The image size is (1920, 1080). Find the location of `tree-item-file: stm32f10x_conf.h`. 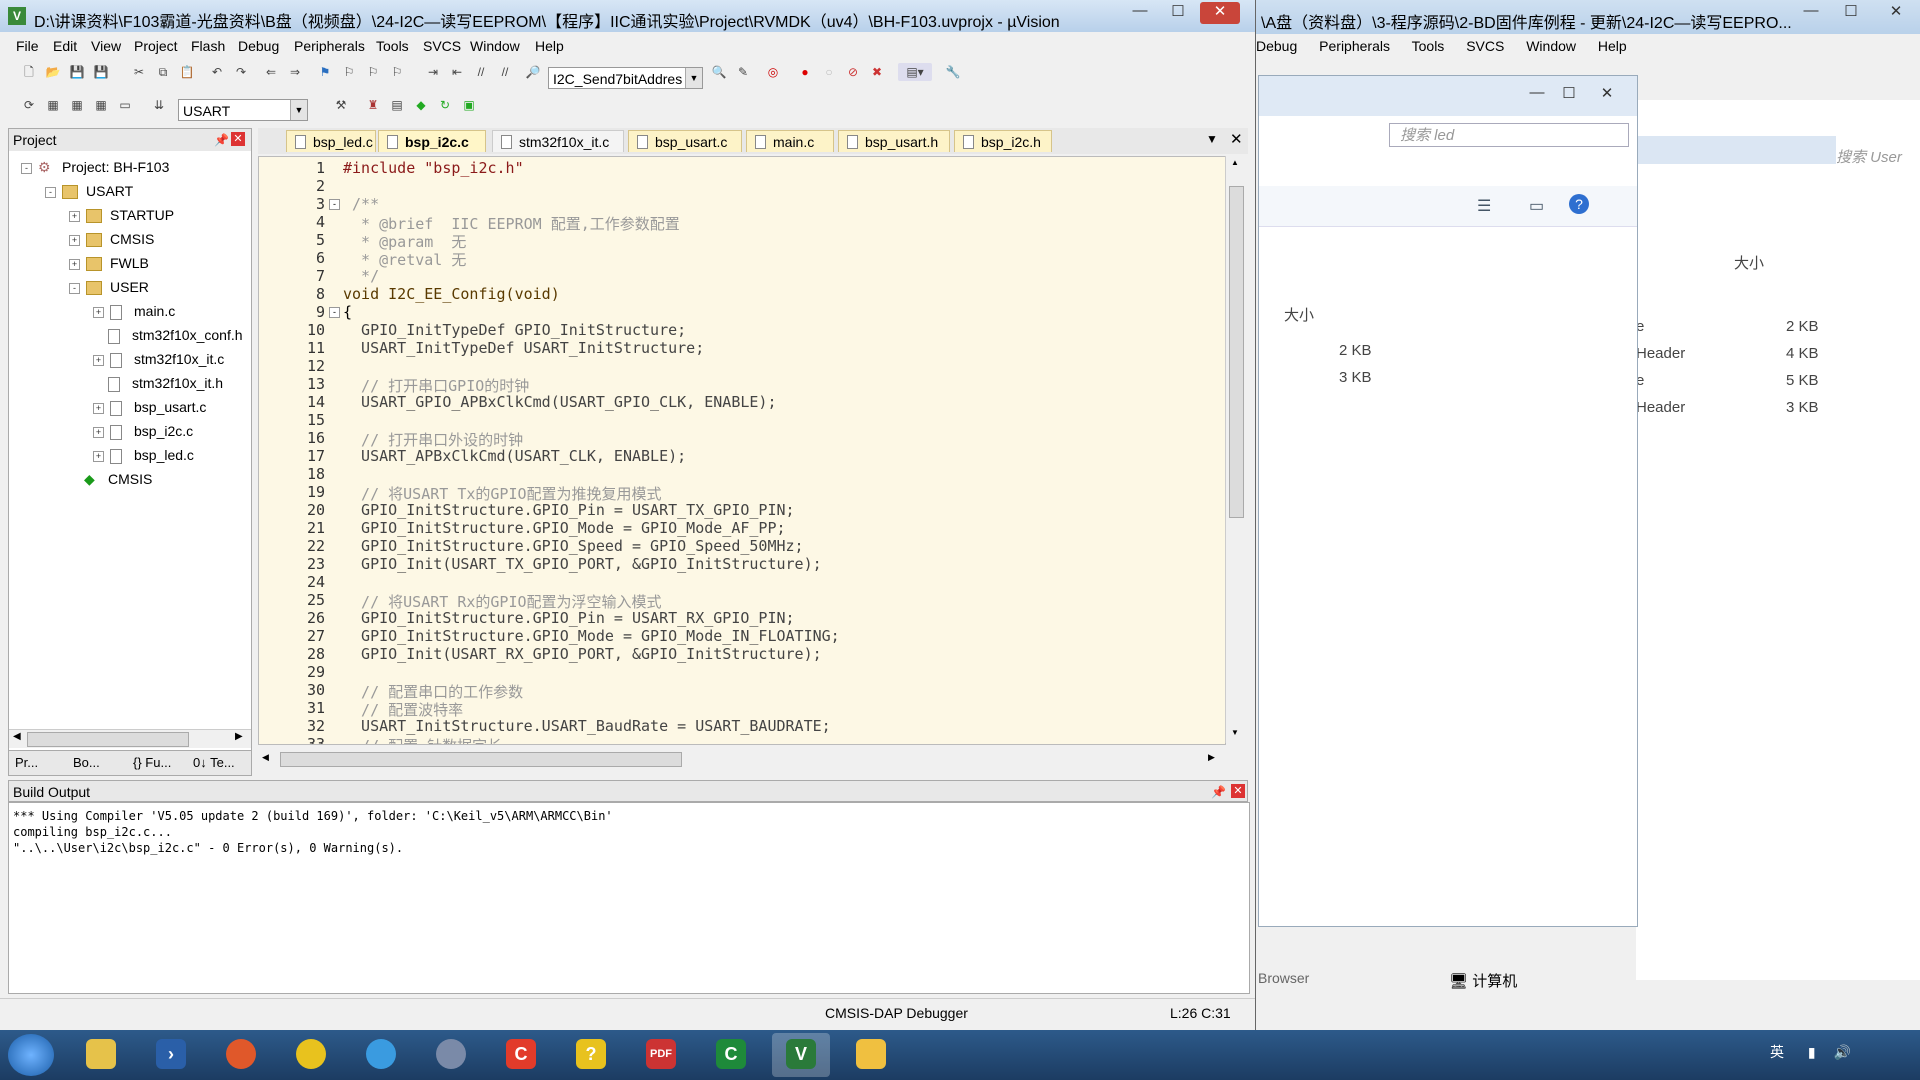

tree-item-file: stm32f10x_conf.h is located at coordinates (175, 335).